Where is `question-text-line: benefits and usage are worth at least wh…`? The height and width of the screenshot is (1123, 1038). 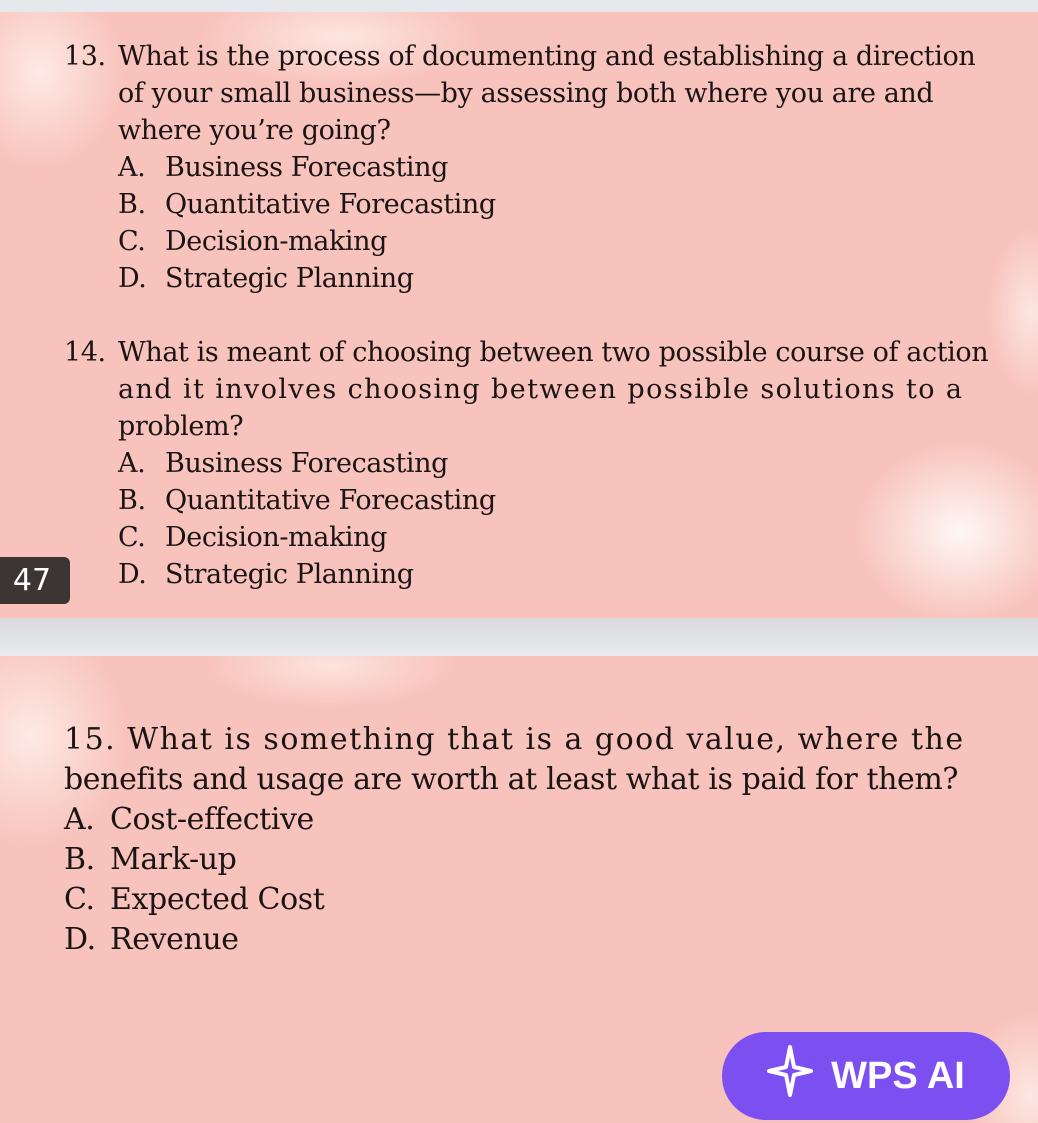 question-text-line: benefits and usage are worth at least wh… is located at coordinates (511, 779).